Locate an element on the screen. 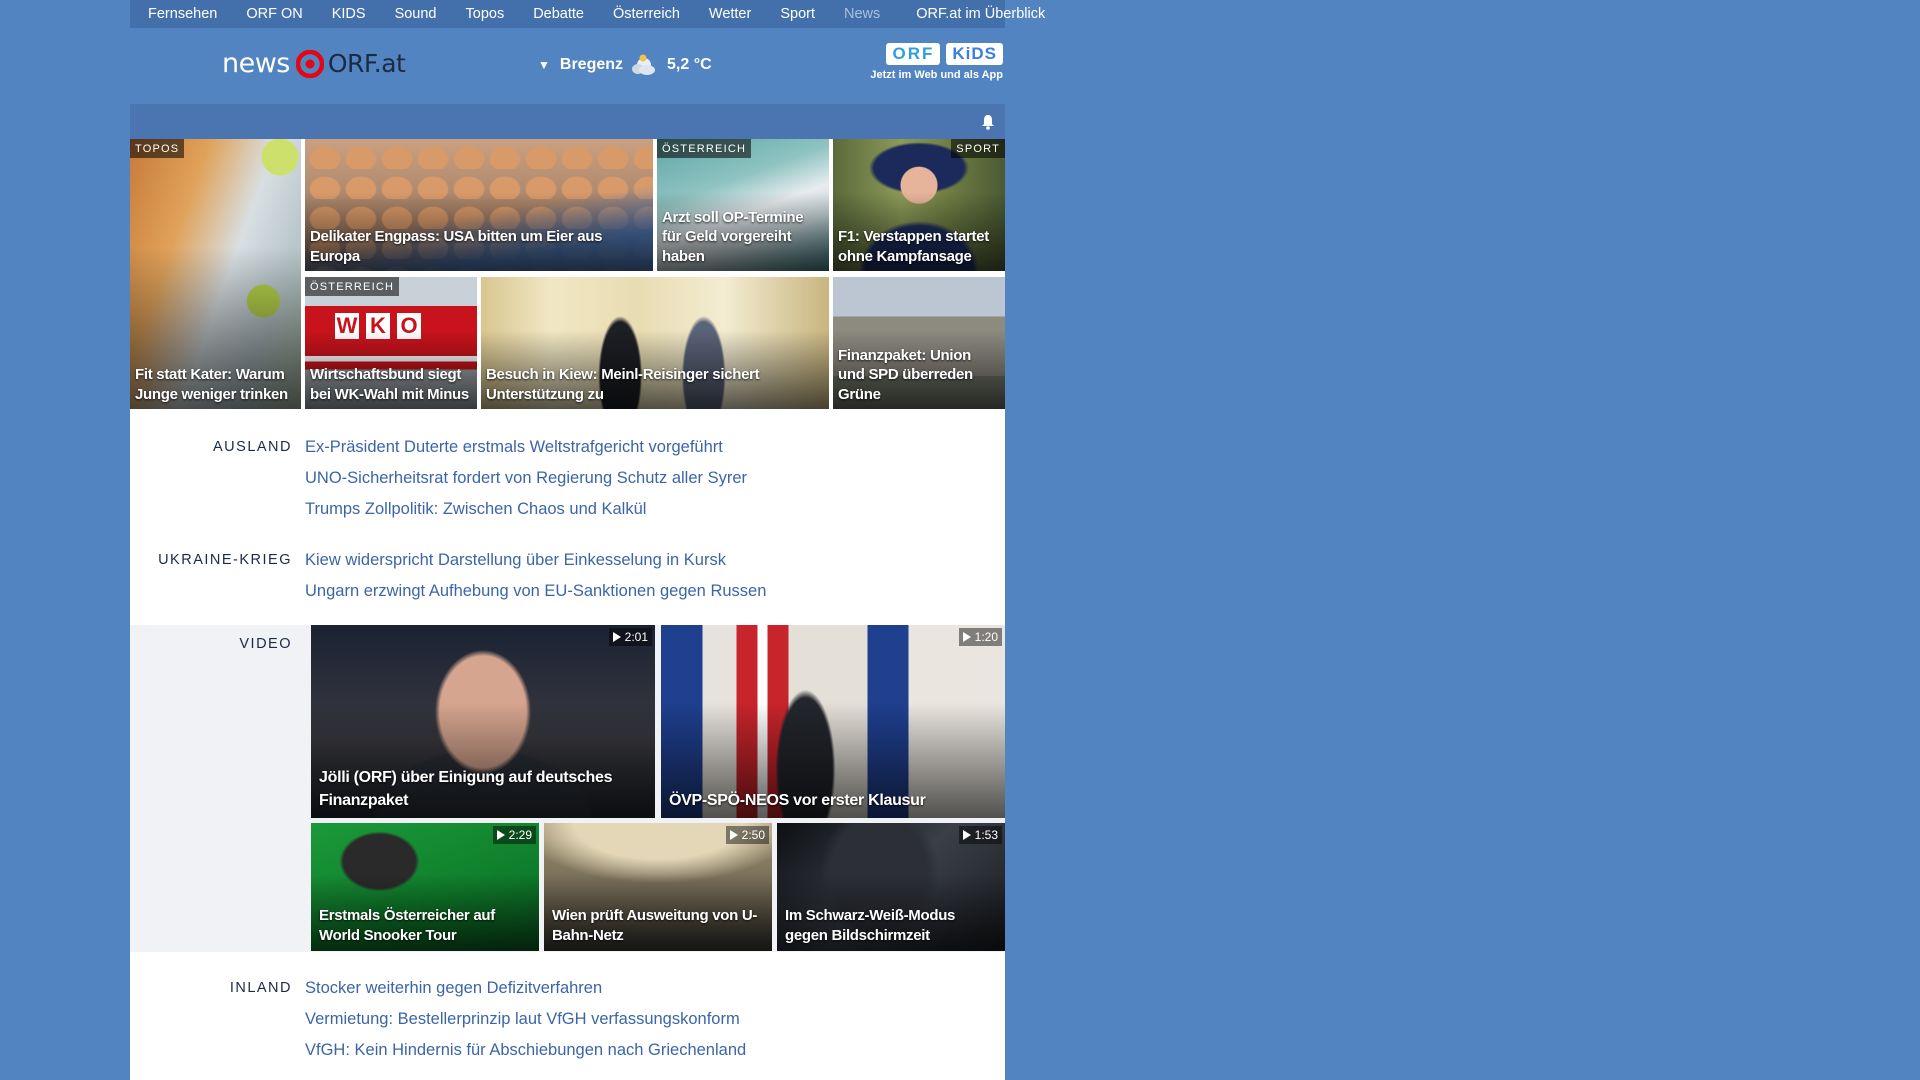 This screenshot has height=1080, width=1920. news-orf-logo: news ORF.at is located at coordinates (314, 63).